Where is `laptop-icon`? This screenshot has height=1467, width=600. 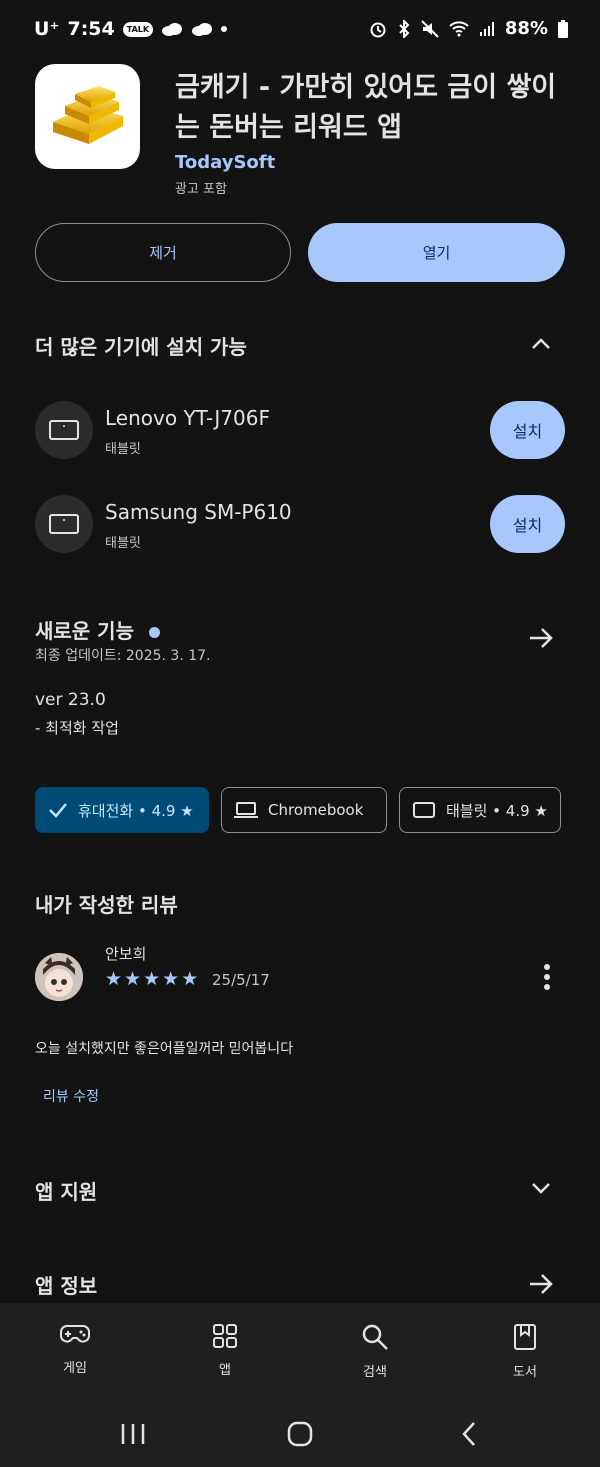
laptop-icon is located at coordinates (246, 810).